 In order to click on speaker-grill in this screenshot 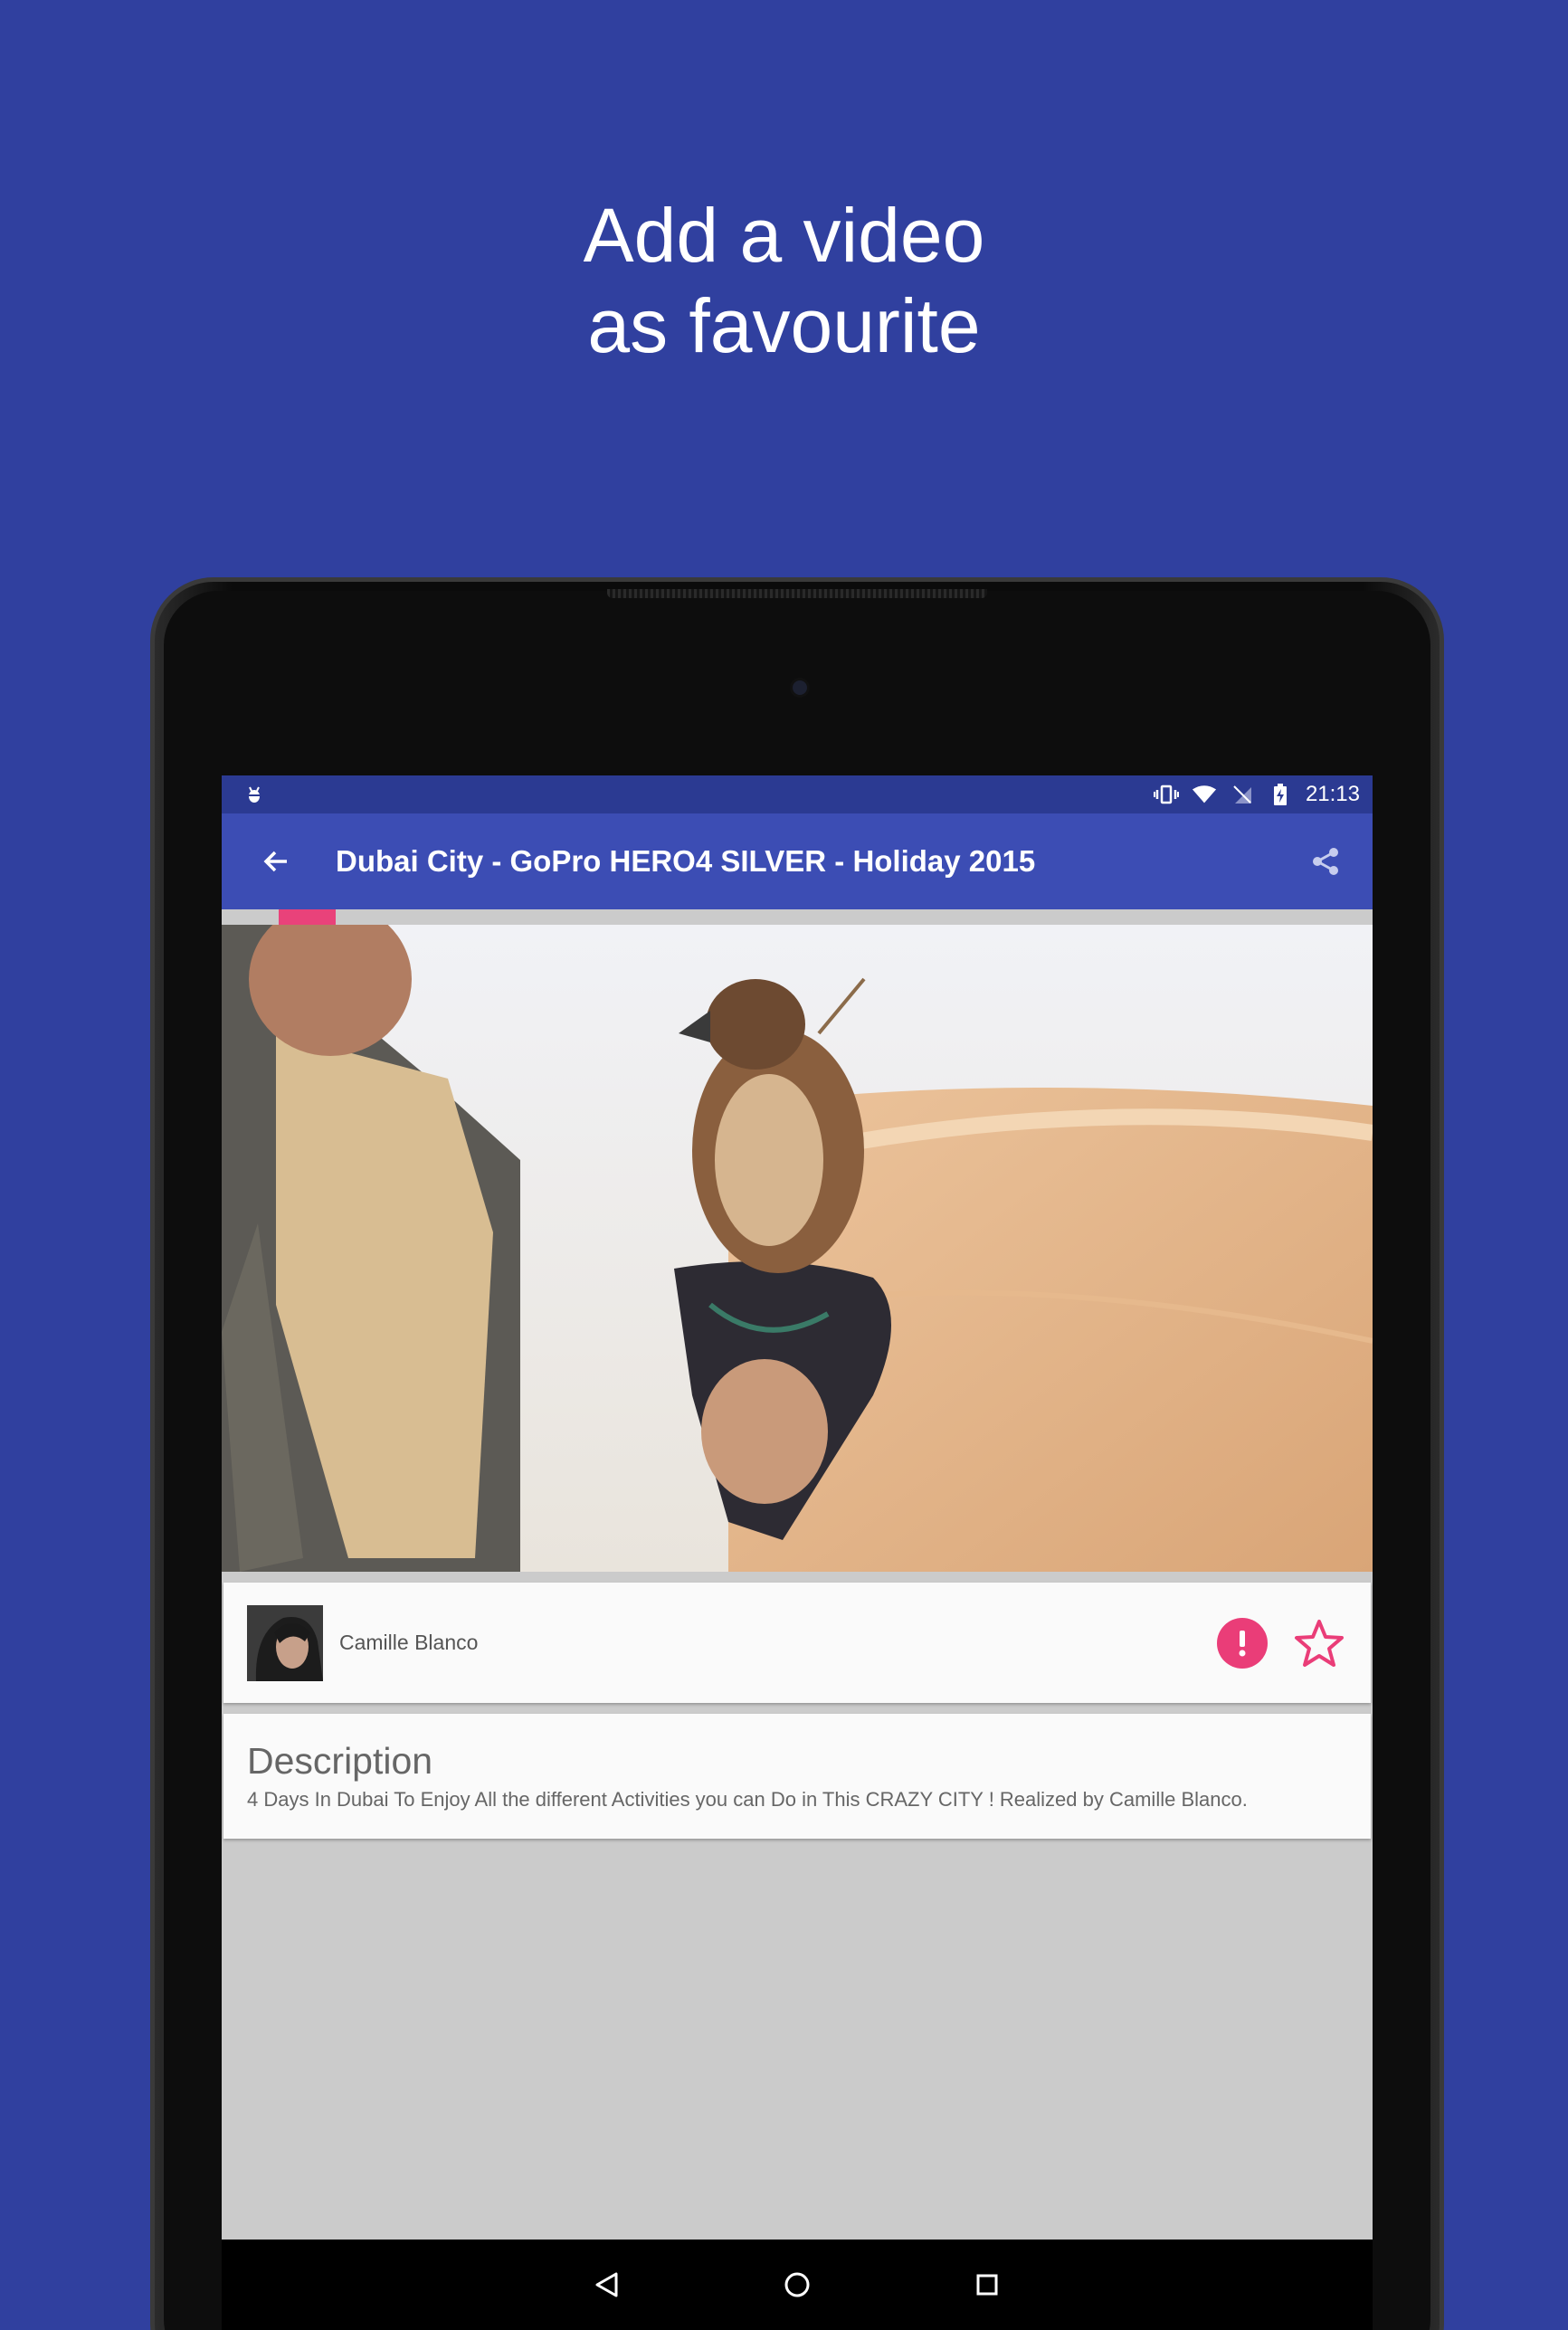, I will do `click(797, 593)`.